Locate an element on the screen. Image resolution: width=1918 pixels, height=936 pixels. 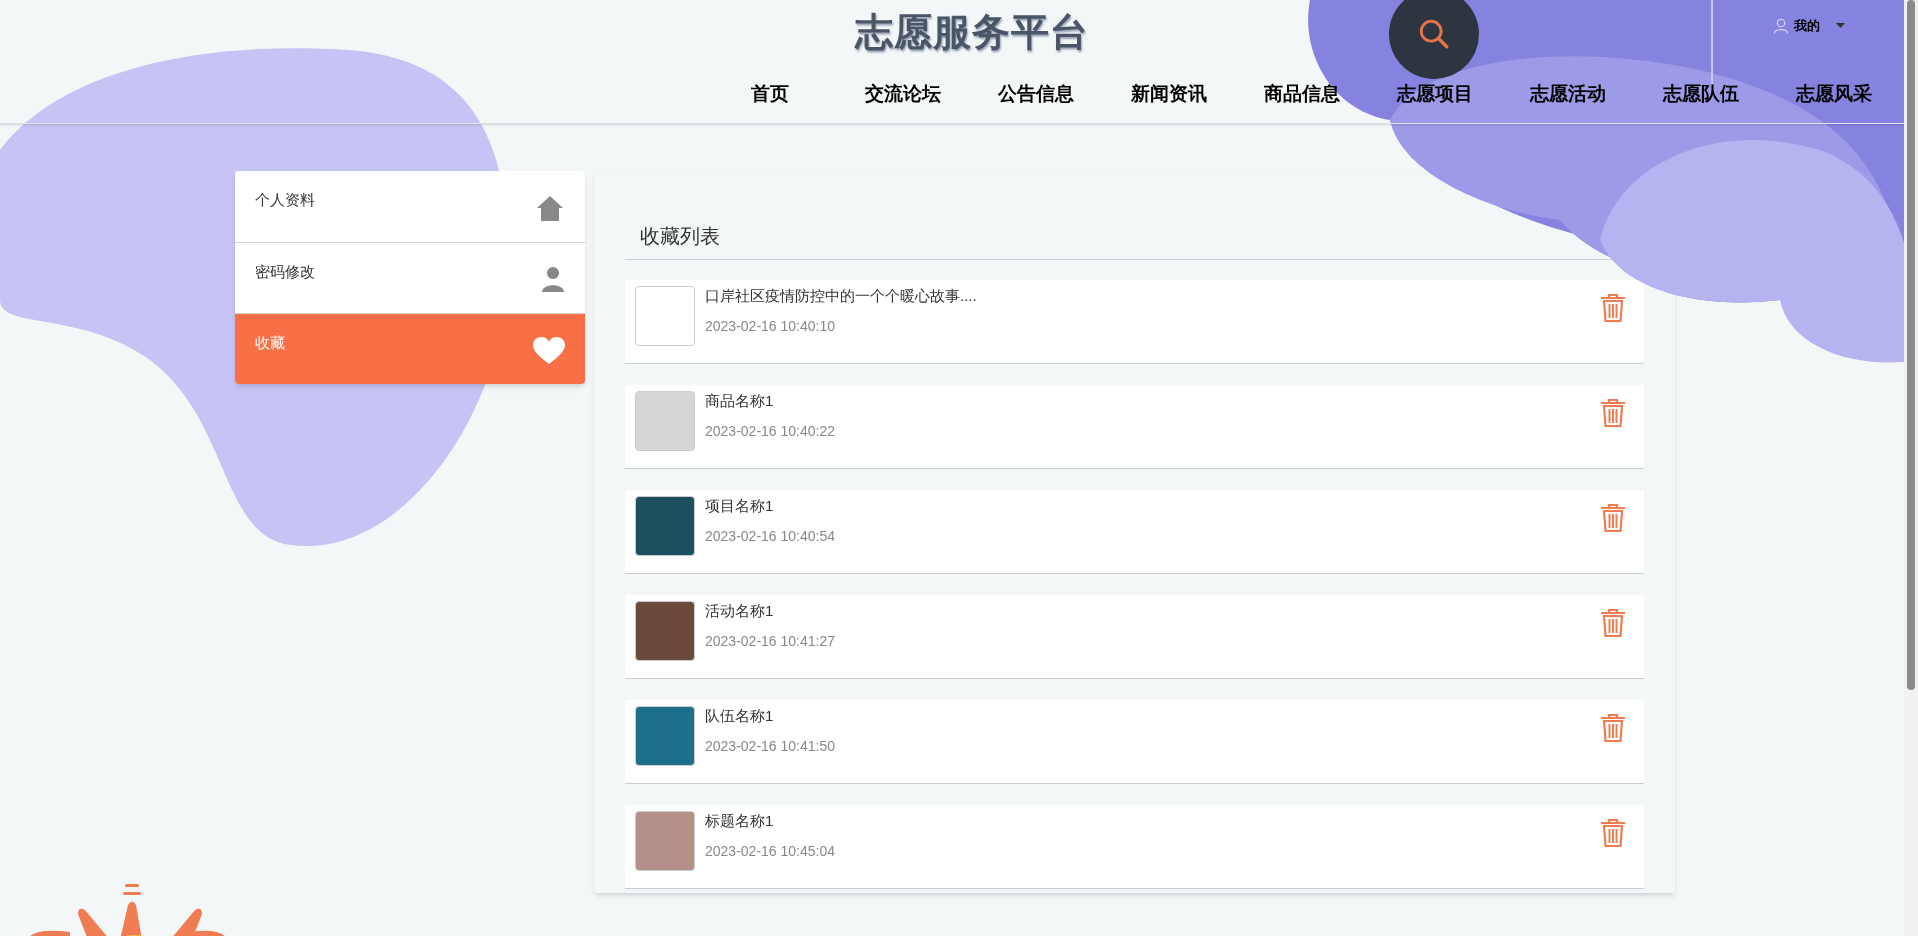
favorite-item: 标题名称1 2023-02-16 10:45:04 is located at coordinates (1134, 847).